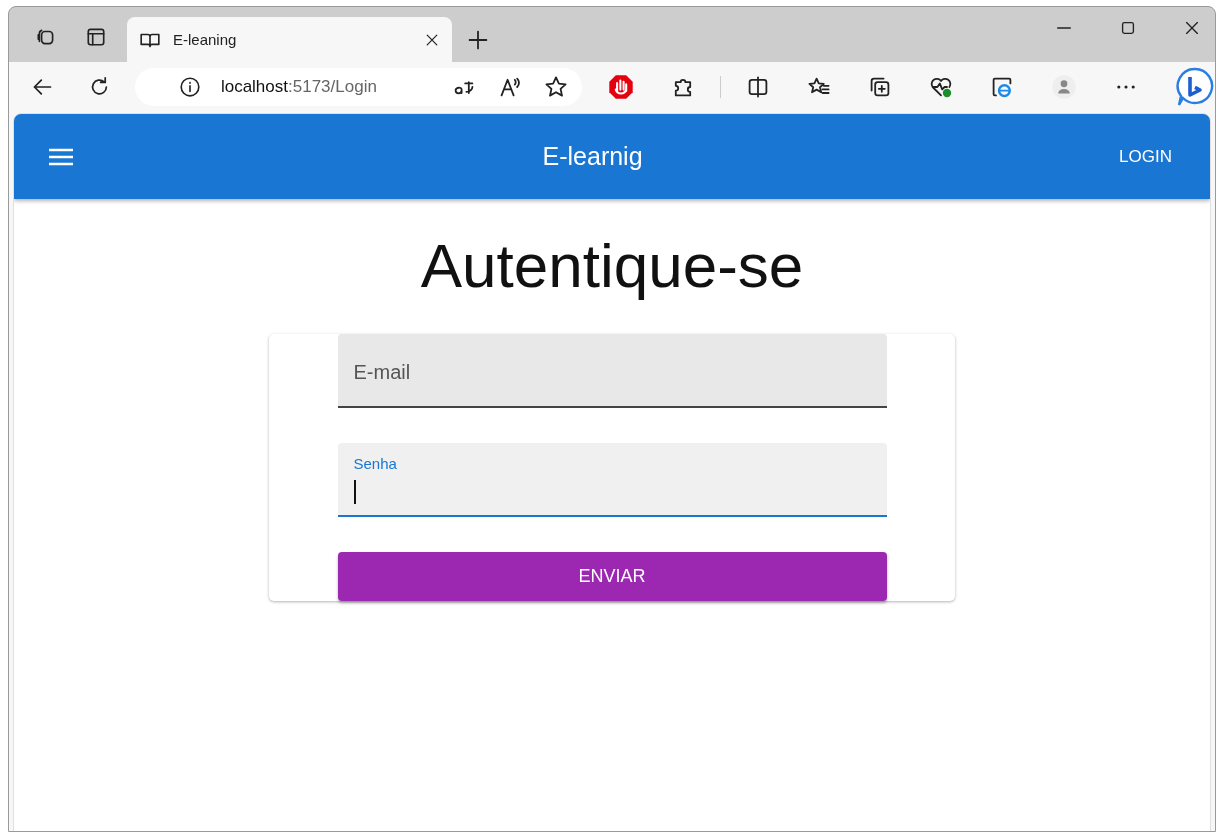 This screenshot has height=833, width=1216. I want to click on url-text: localhost:5173/Login, so click(299, 86).